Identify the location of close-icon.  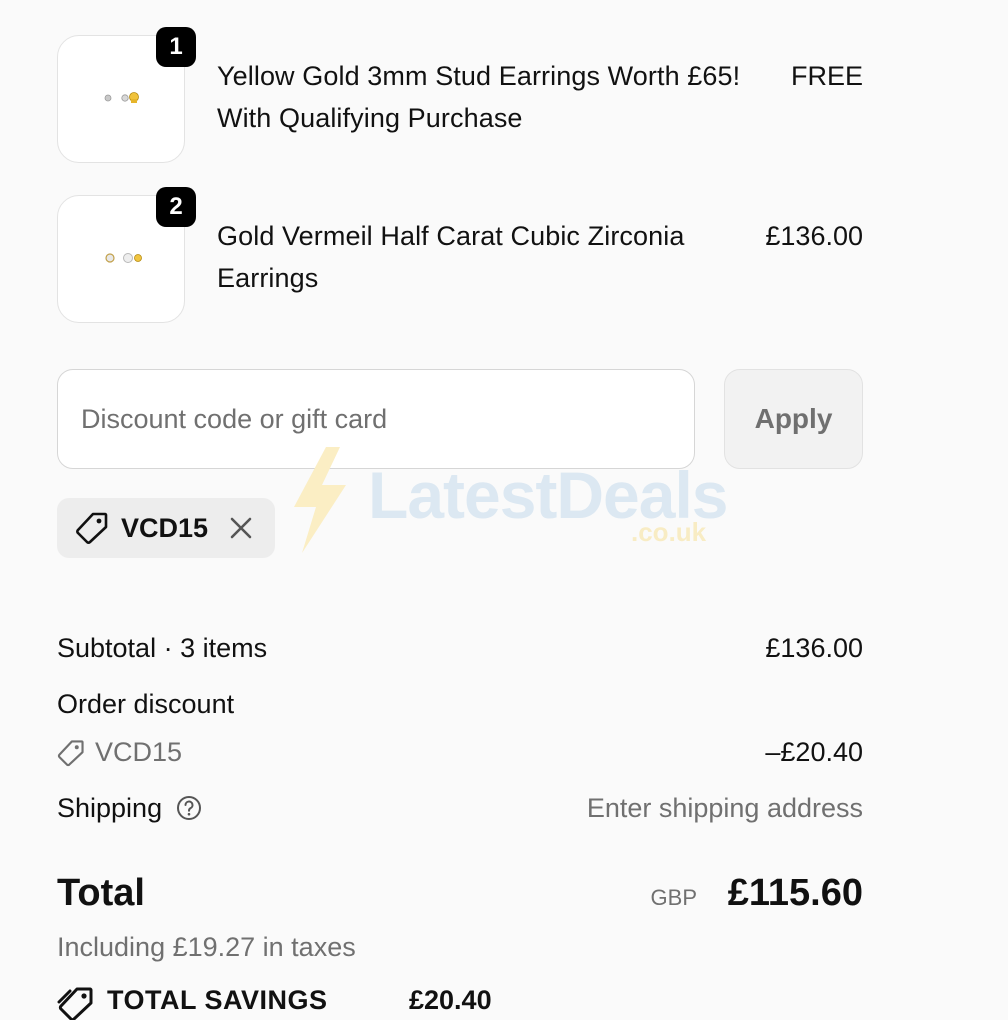
(241, 528).